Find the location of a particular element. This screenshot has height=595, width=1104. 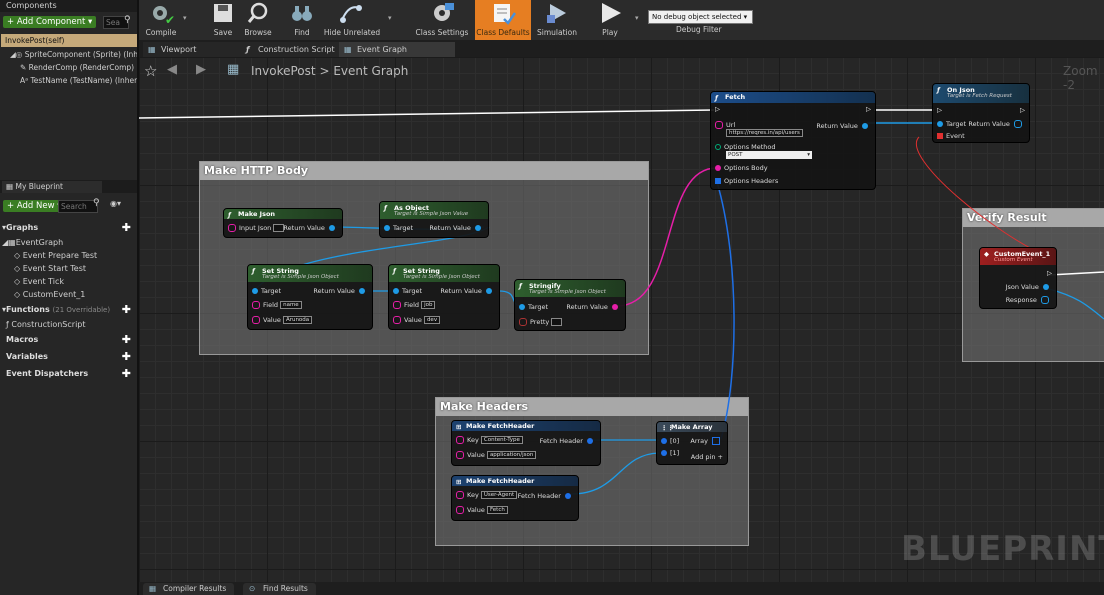

compile-button: ✔ Compile is located at coordinates (161, 20).